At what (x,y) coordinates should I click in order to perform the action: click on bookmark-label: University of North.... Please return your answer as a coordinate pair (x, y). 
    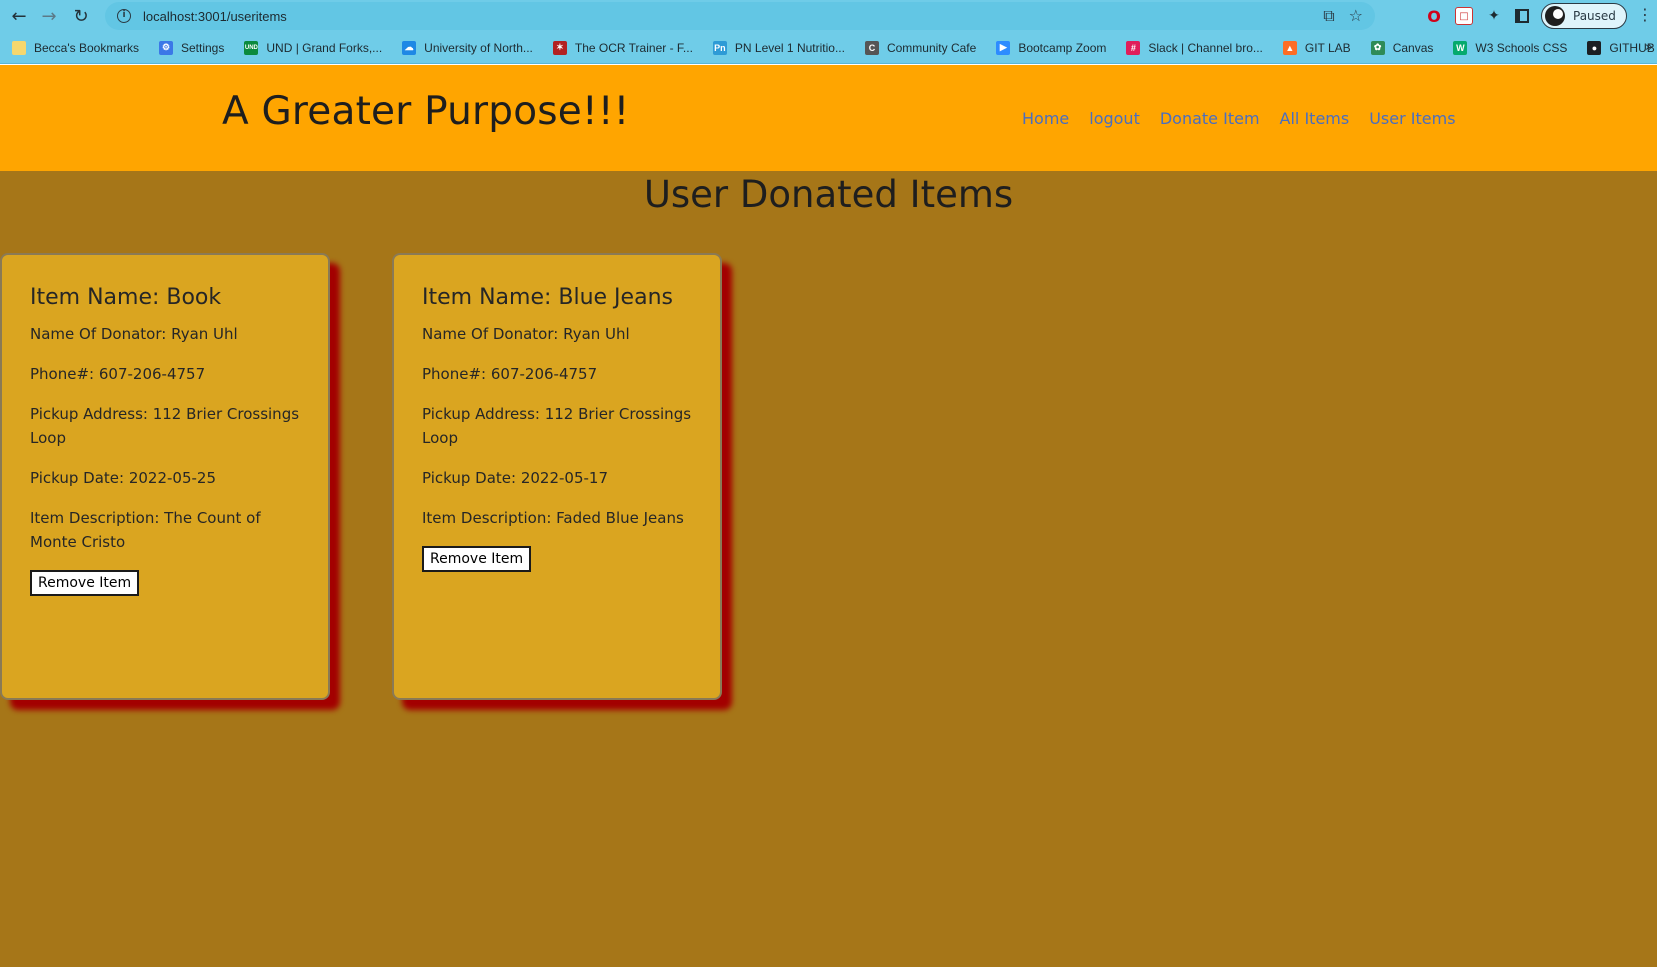
    Looking at the image, I should click on (478, 47).